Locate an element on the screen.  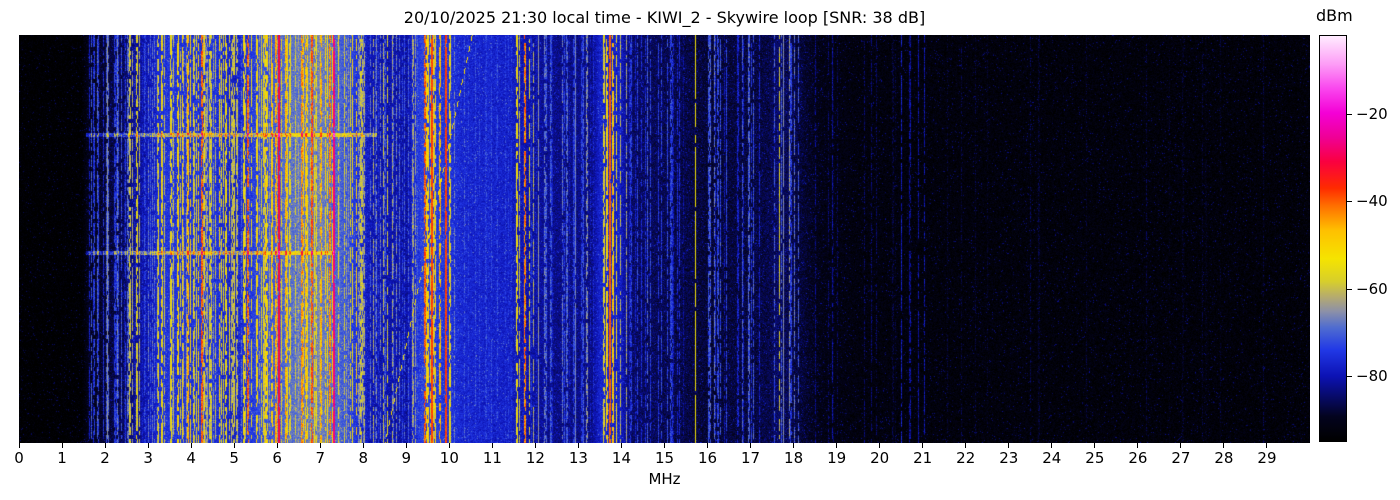
x-tick-label: 16 is located at coordinates (707, 458).